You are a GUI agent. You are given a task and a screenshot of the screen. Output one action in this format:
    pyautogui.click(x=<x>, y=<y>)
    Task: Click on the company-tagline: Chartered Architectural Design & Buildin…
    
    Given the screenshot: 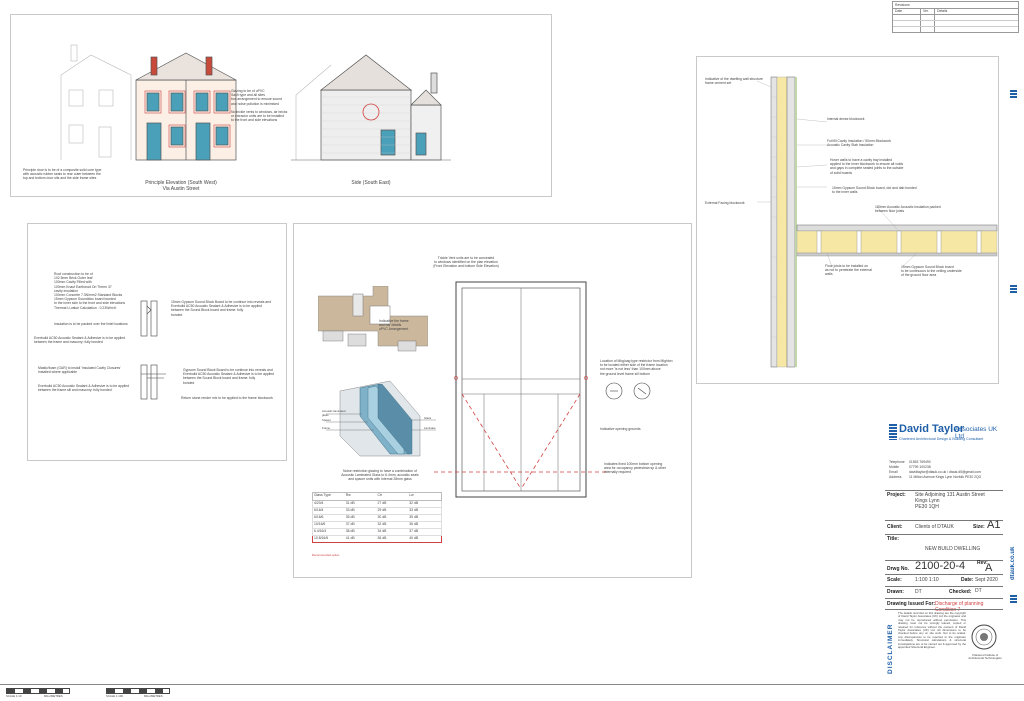 What is the action you would take?
    pyautogui.click(x=941, y=439)
    